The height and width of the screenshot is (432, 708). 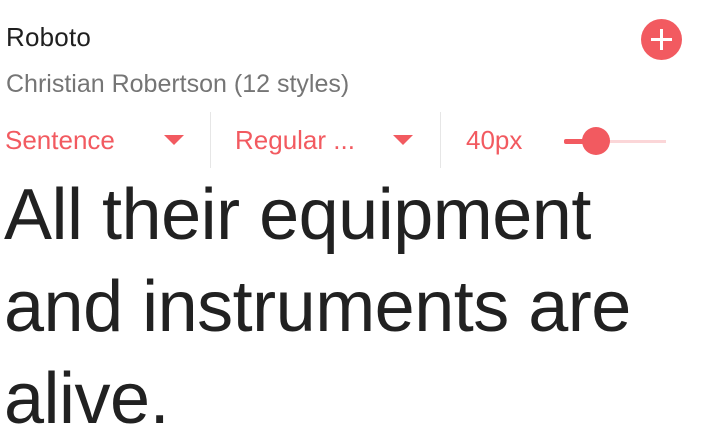 I want to click on preview-controls: Sentence Regular ... 40px, so click(x=354, y=140).